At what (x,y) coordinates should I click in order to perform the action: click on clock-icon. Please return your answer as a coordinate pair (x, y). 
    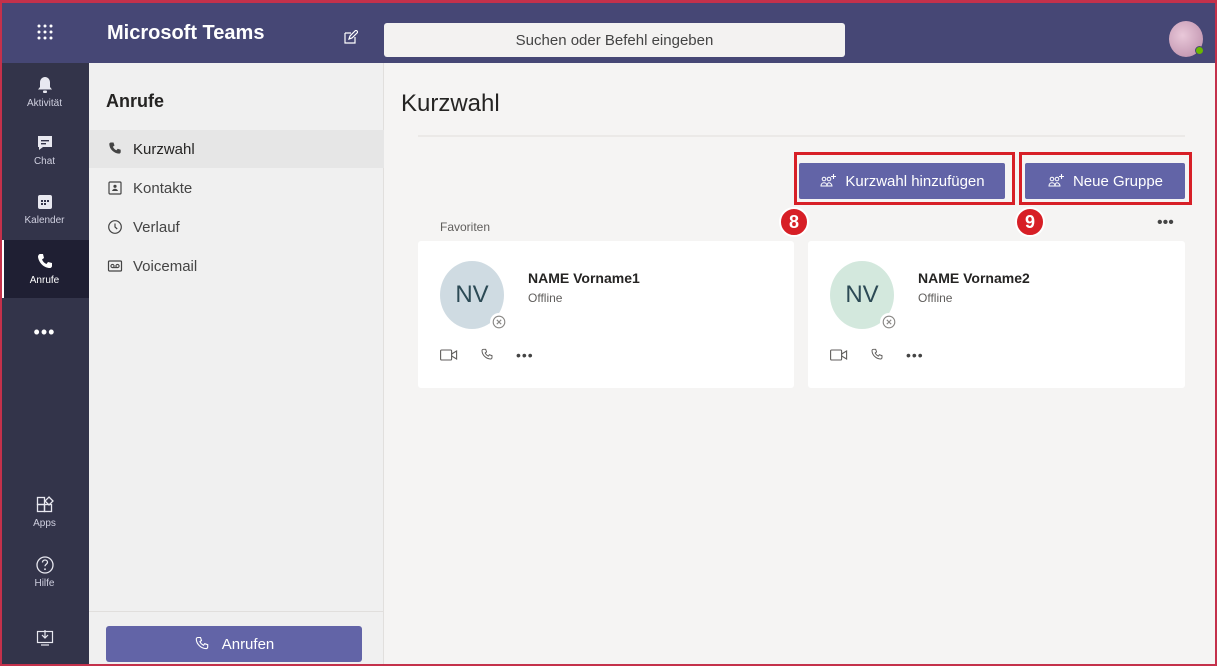
    Looking at the image, I should click on (115, 227).